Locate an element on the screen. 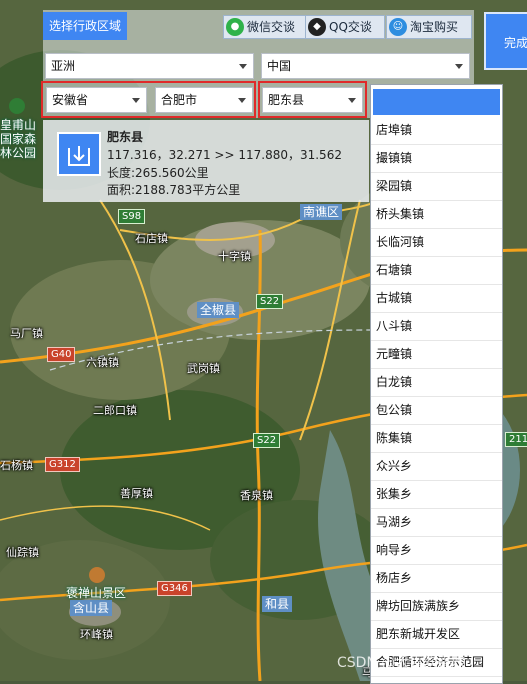 The width and height of the screenshot is (527, 684). town-list-item: 牌坊回族满族乡 is located at coordinates (436, 607).